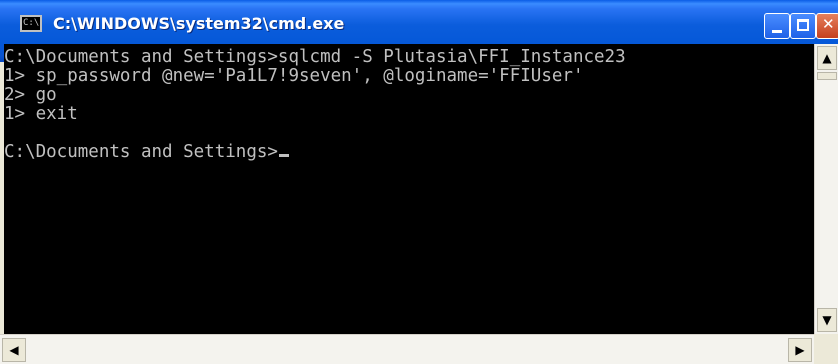 This screenshot has width=838, height=364. What do you see at coordinates (826, 349) in the screenshot?
I see `resize-corner` at bounding box center [826, 349].